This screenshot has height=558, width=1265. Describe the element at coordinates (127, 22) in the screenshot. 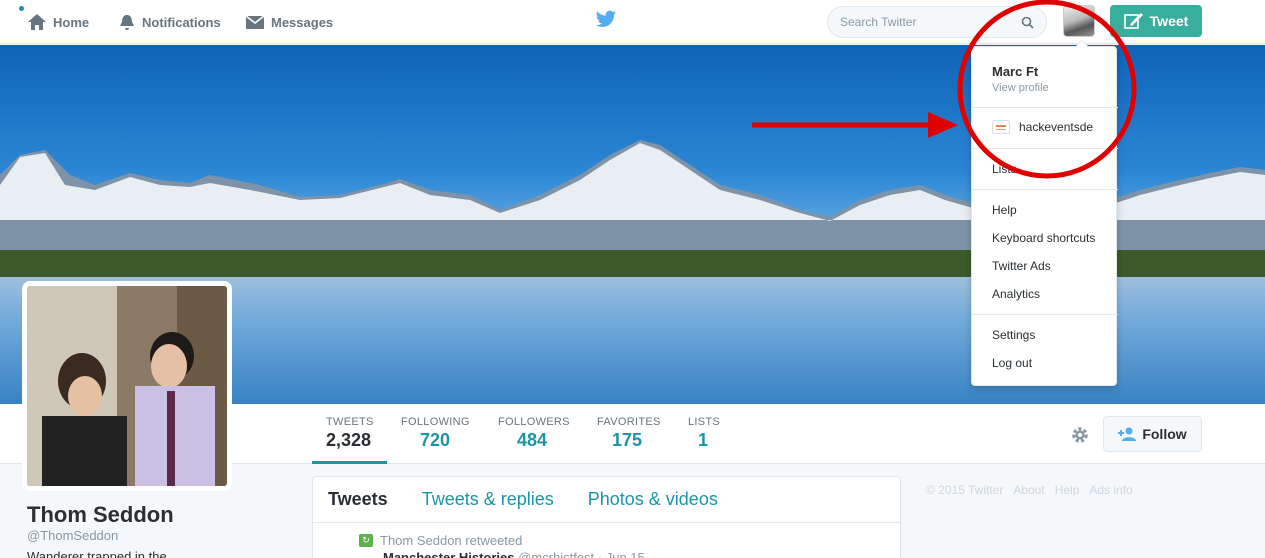

I see `bell-icon` at that location.